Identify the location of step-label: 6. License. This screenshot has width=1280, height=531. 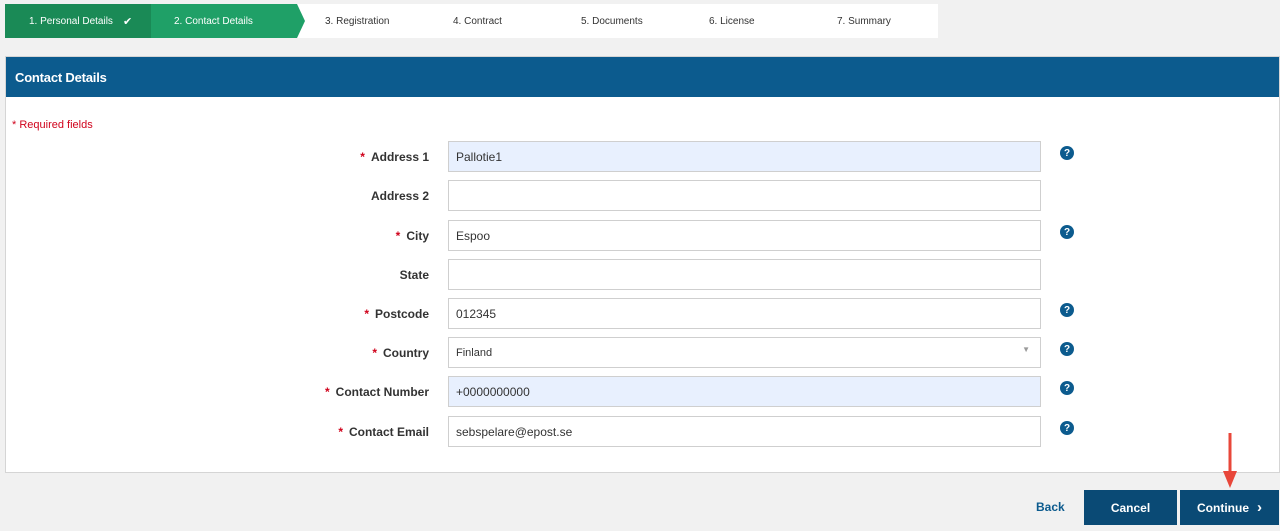
(732, 21).